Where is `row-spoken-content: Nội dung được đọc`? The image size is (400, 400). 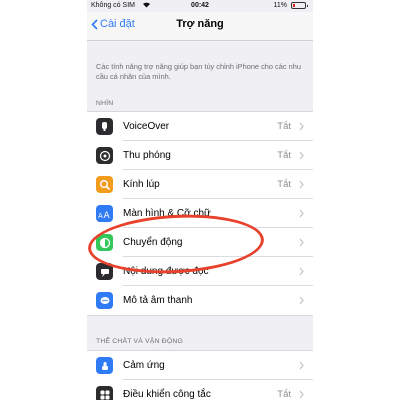 row-spoken-content: Nội dung được đọc is located at coordinates (200, 271).